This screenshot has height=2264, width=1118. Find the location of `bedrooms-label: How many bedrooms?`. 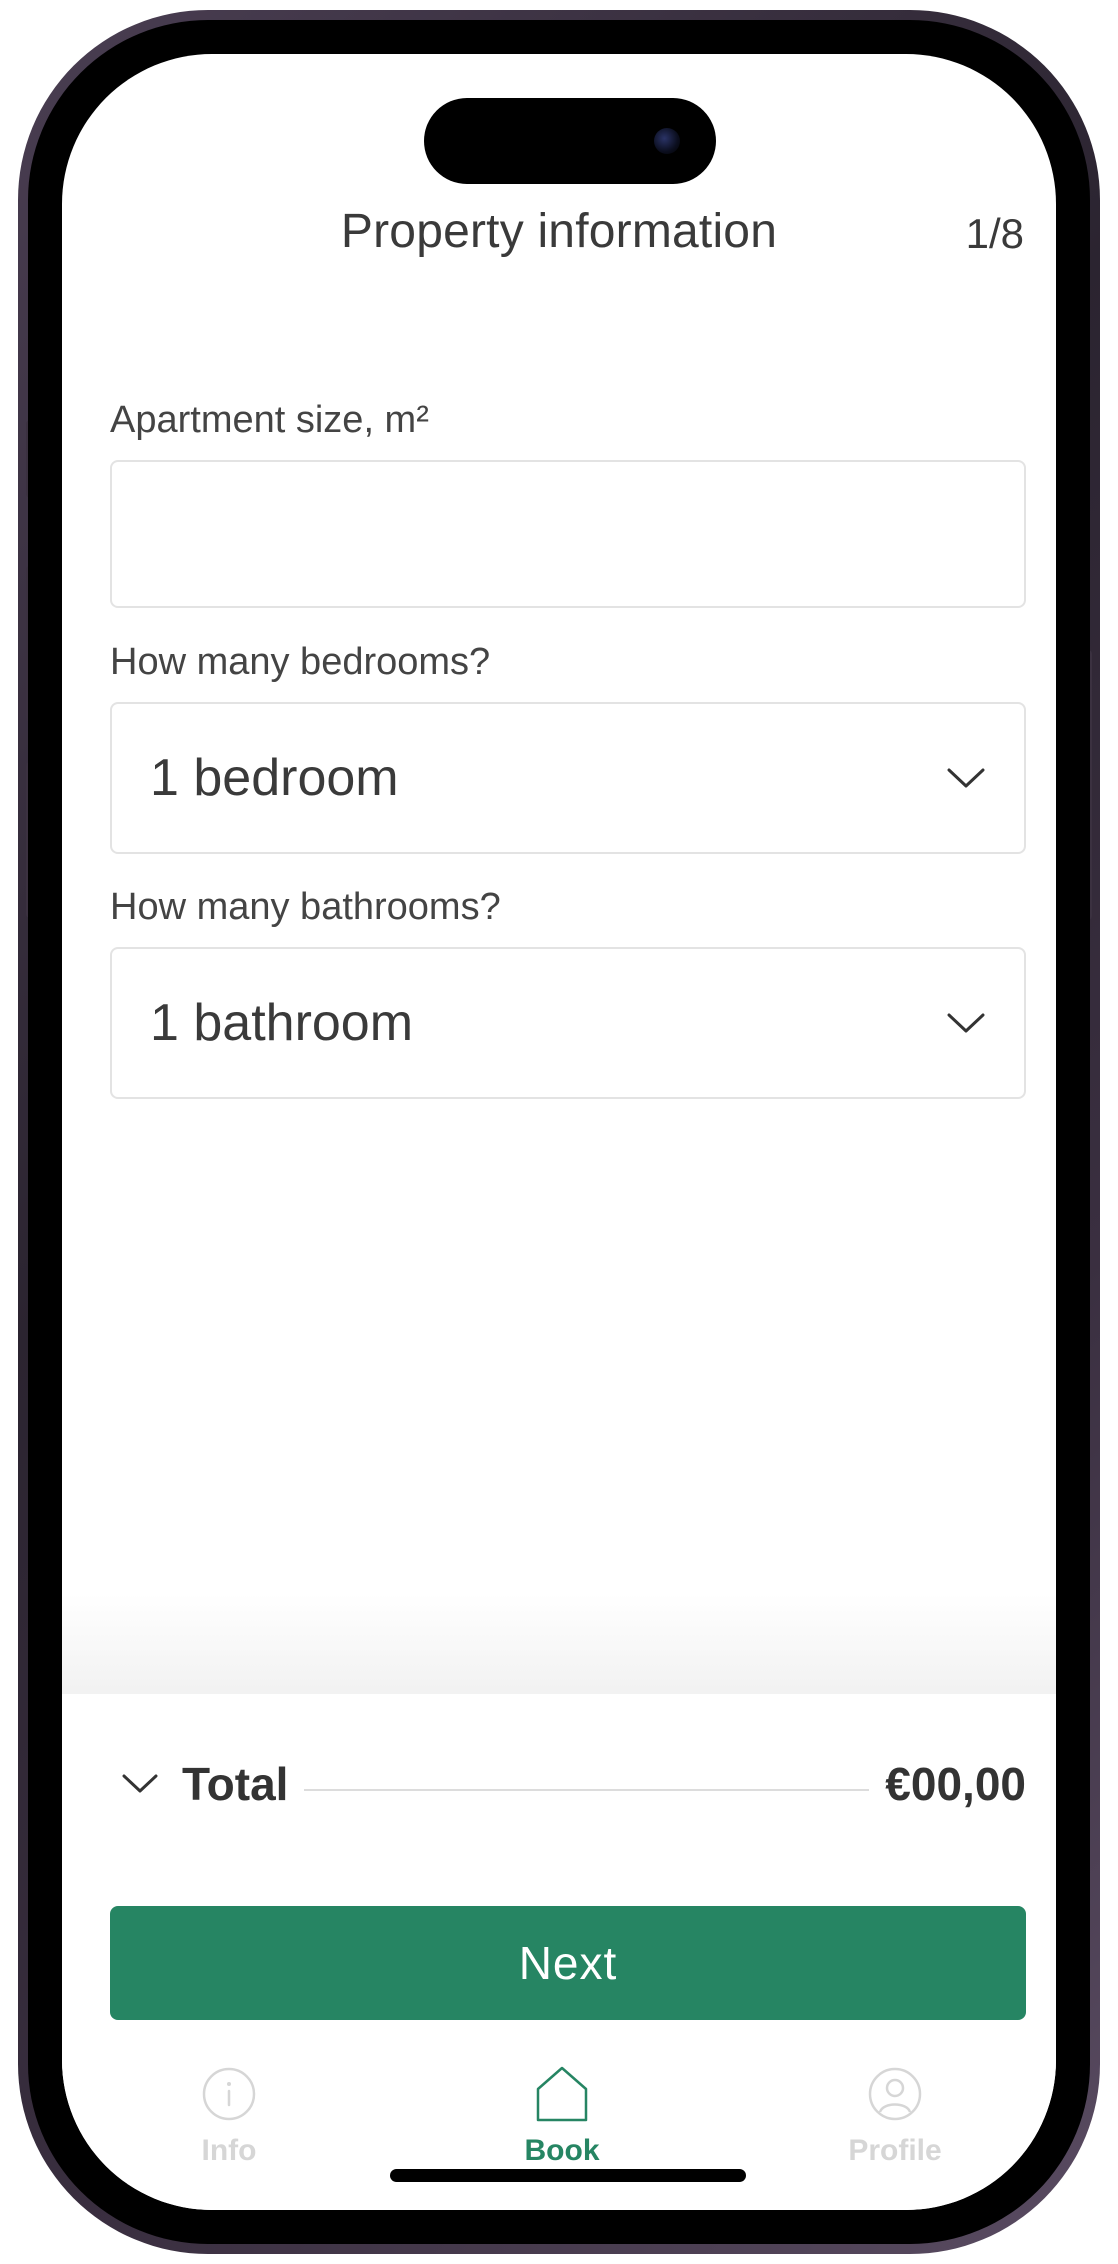

bedrooms-label: How many bedrooms? is located at coordinates (300, 662).